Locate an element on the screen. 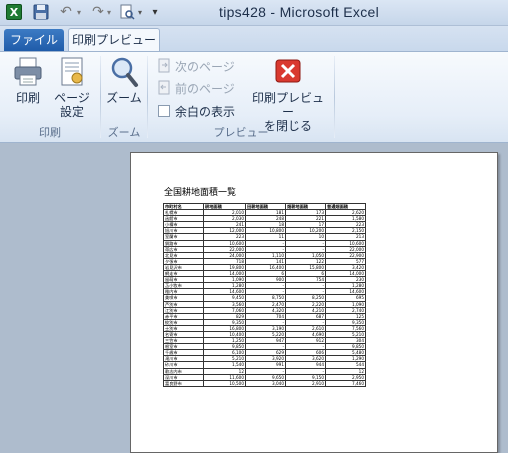 Image resolution: width=508 pixels, height=453 pixels. next-page-icon is located at coordinates (164, 65).